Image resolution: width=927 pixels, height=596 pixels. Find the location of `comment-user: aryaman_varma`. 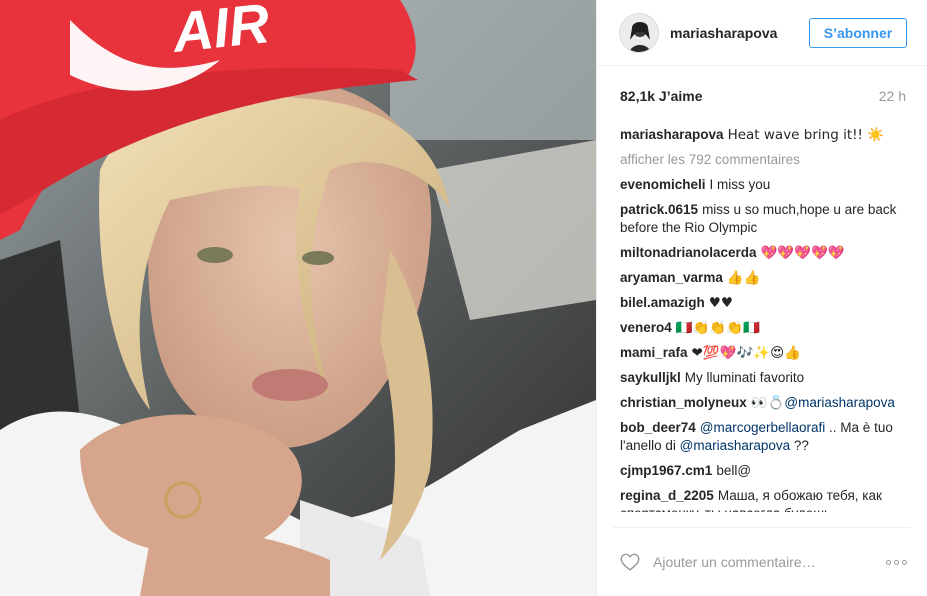

comment-user: aryaman_varma is located at coordinates (671, 277).